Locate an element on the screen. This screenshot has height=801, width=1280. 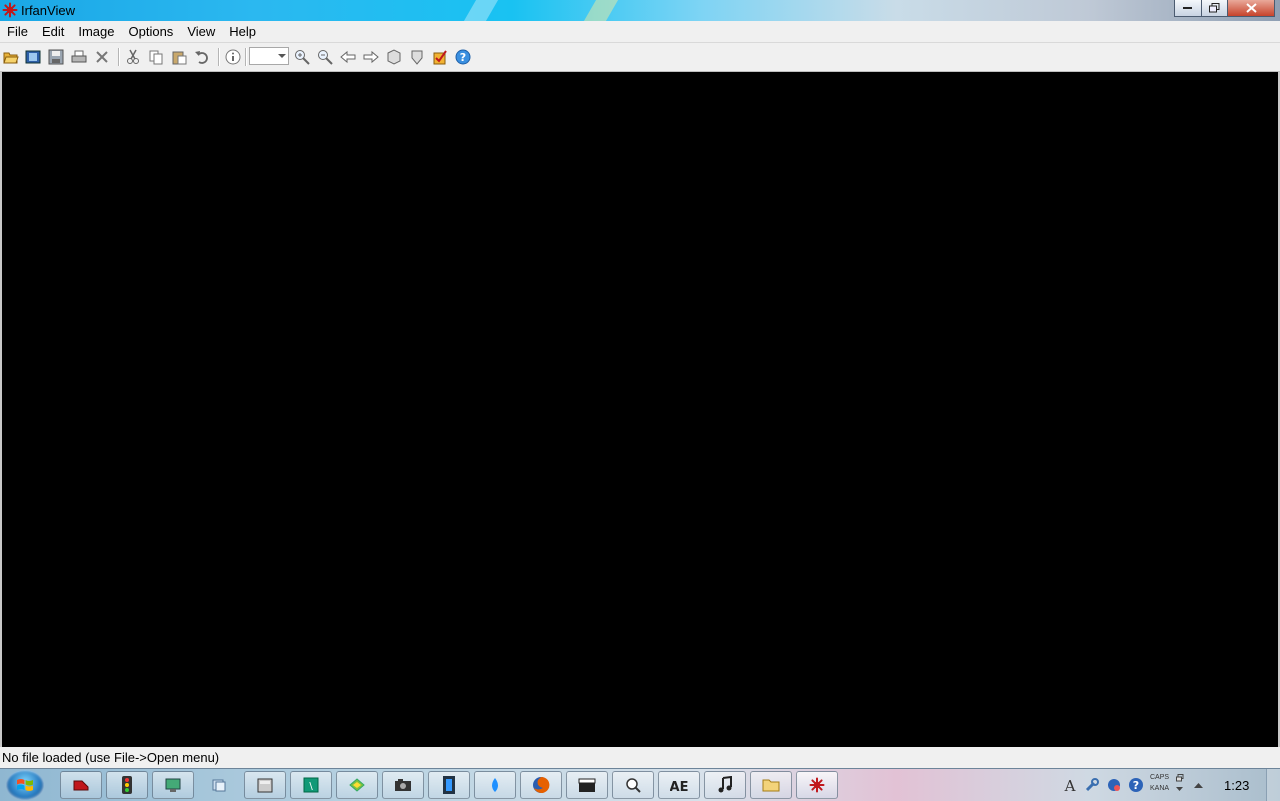
copy-icon is located at coordinates (156, 57).